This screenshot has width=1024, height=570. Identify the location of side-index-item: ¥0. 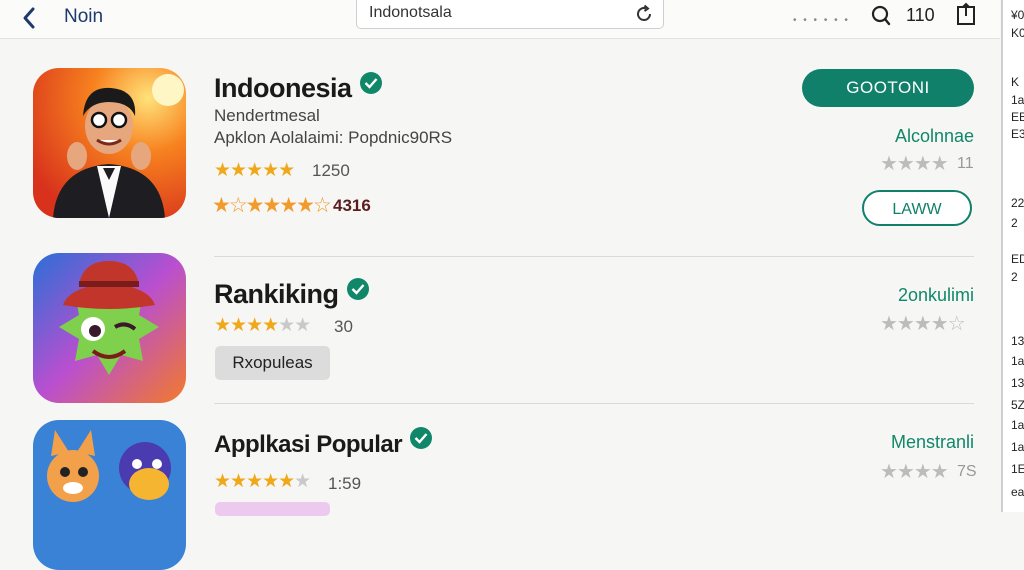
(1017, 15).